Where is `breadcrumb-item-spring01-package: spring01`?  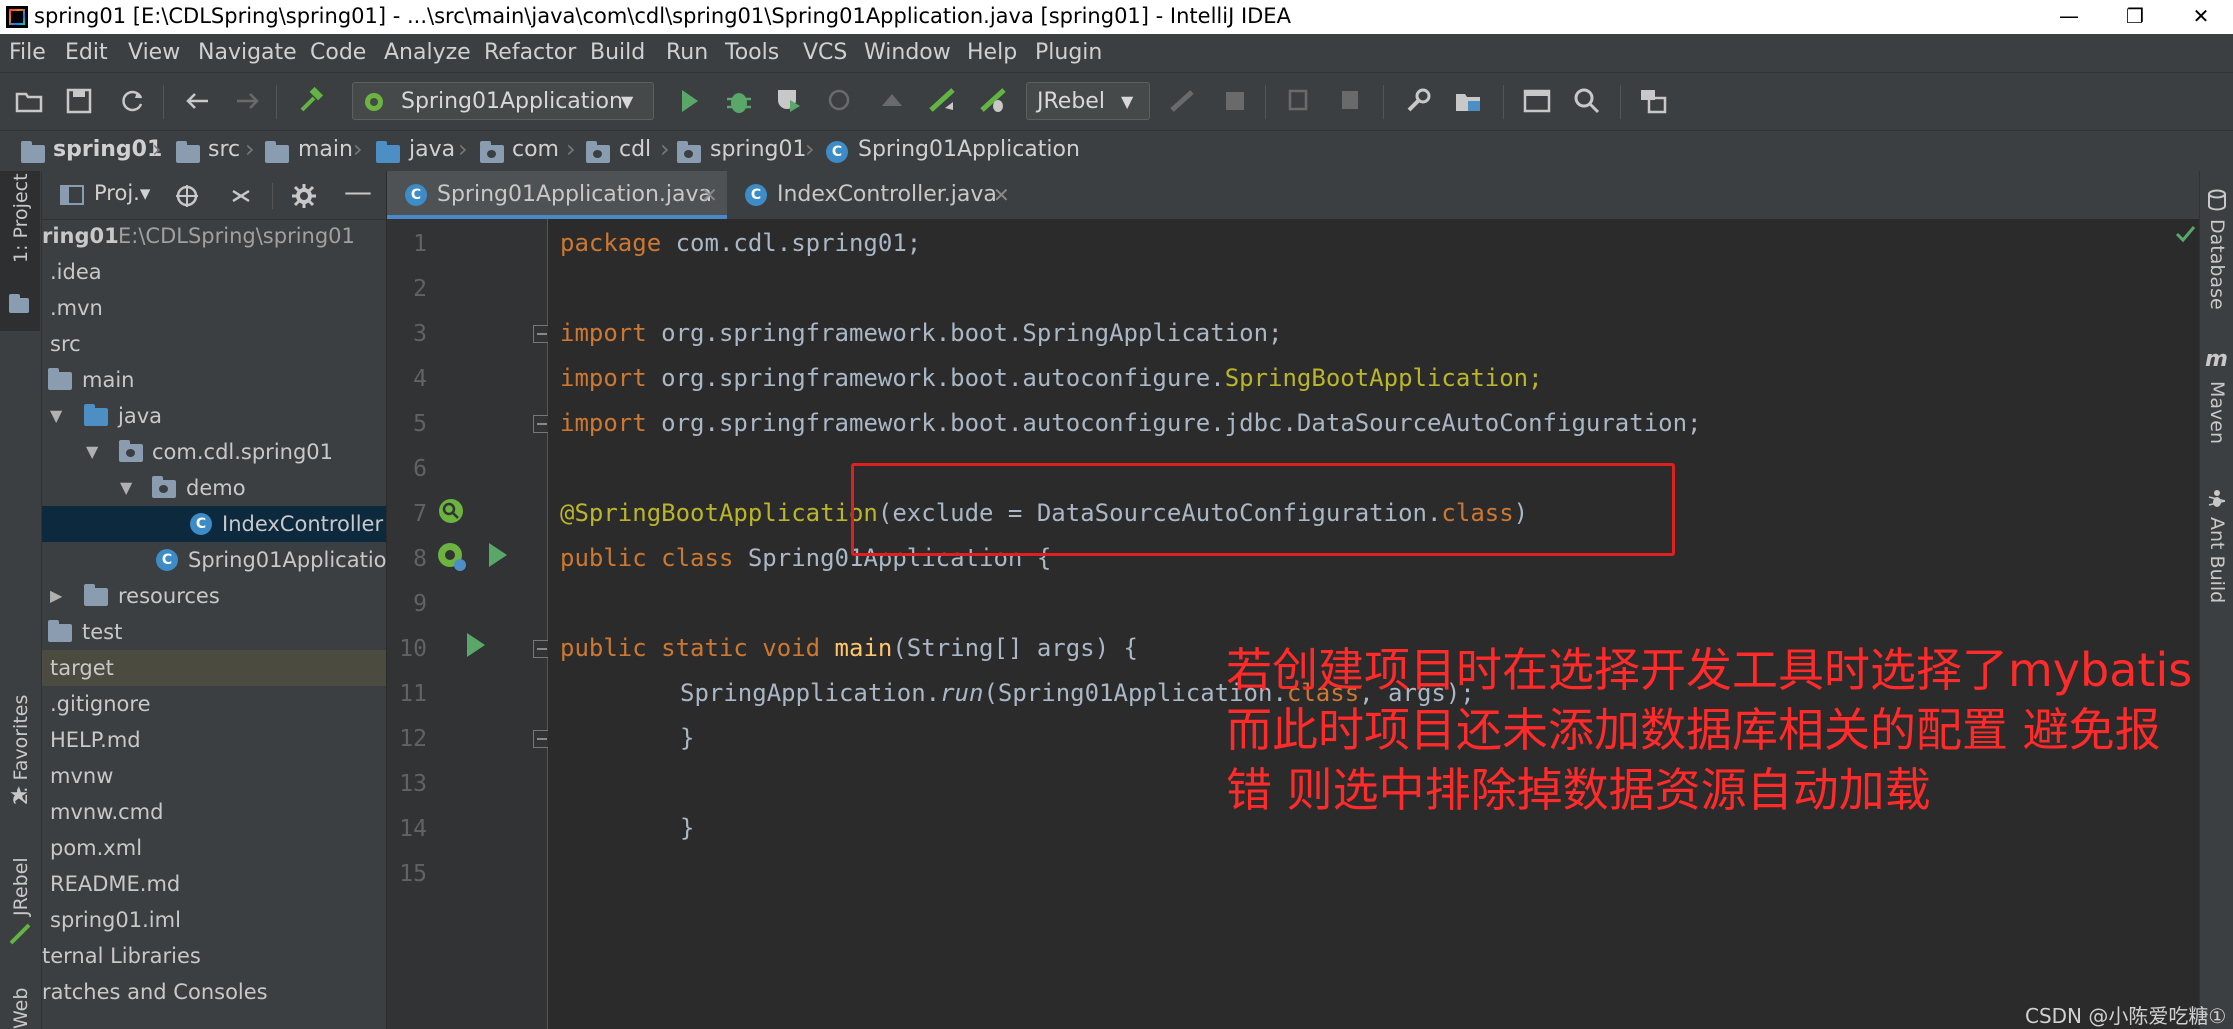 breadcrumb-item-spring01-package: spring01 is located at coordinates (758, 149).